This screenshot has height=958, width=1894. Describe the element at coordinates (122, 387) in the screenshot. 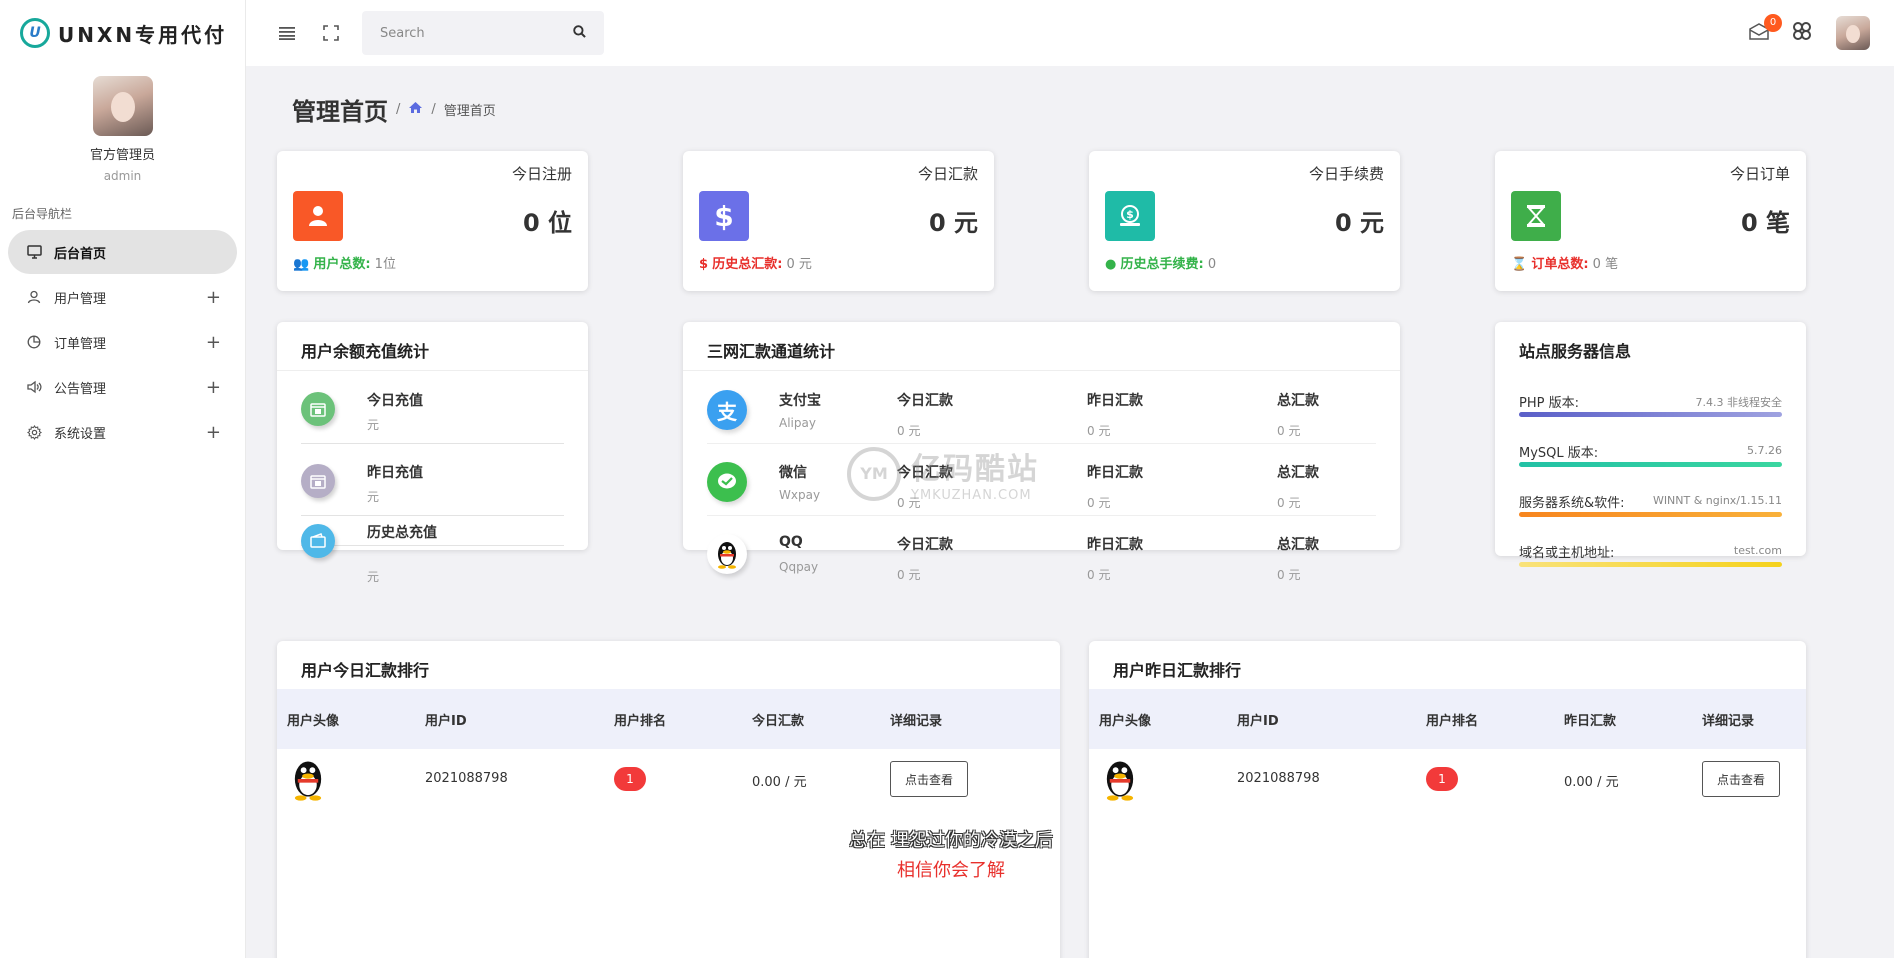

I see `sidebar-item-announcements: 公告管理 +` at that location.